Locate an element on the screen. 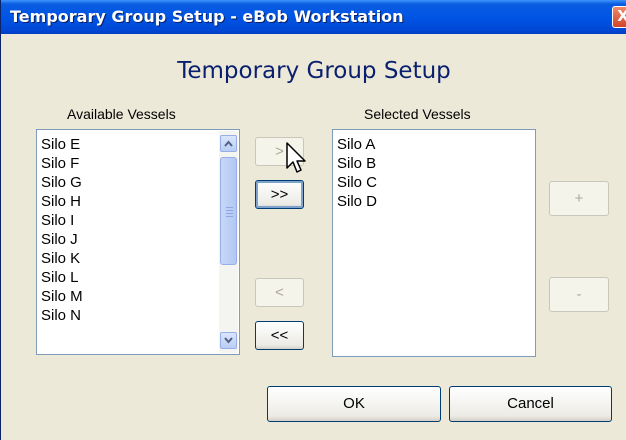 This screenshot has height=440, width=626. dialog-heading: Temporary Group Setup is located at coordinates (314, 71).